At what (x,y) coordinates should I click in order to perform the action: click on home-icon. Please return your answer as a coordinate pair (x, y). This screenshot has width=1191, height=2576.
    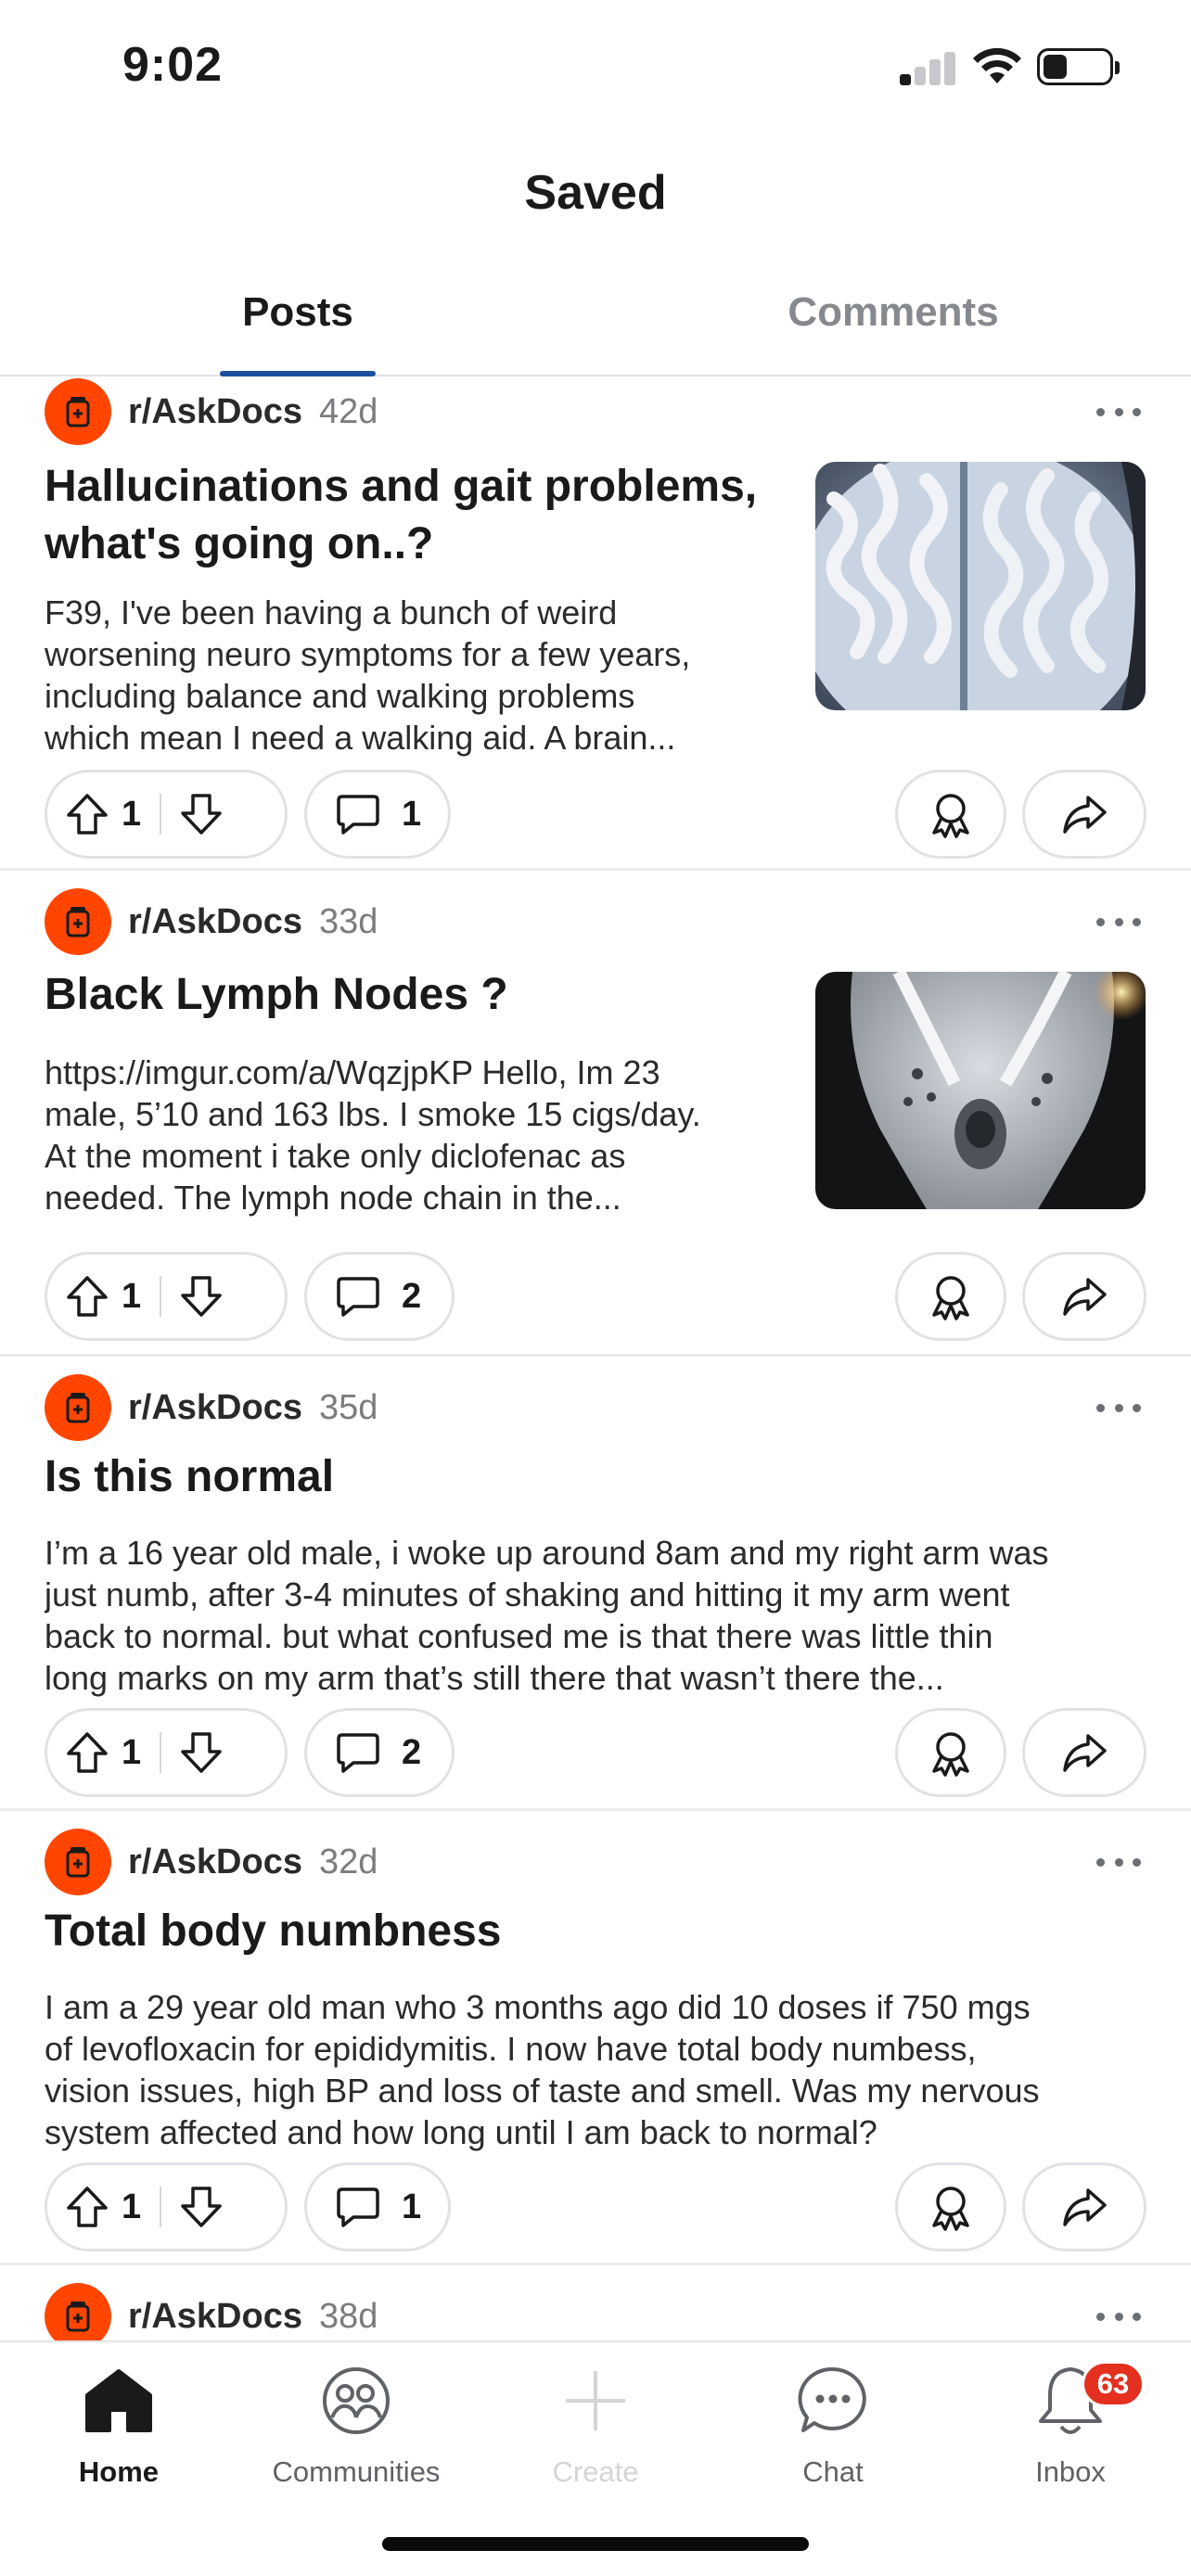
    Looking at the image, I should click on (118, 2400).